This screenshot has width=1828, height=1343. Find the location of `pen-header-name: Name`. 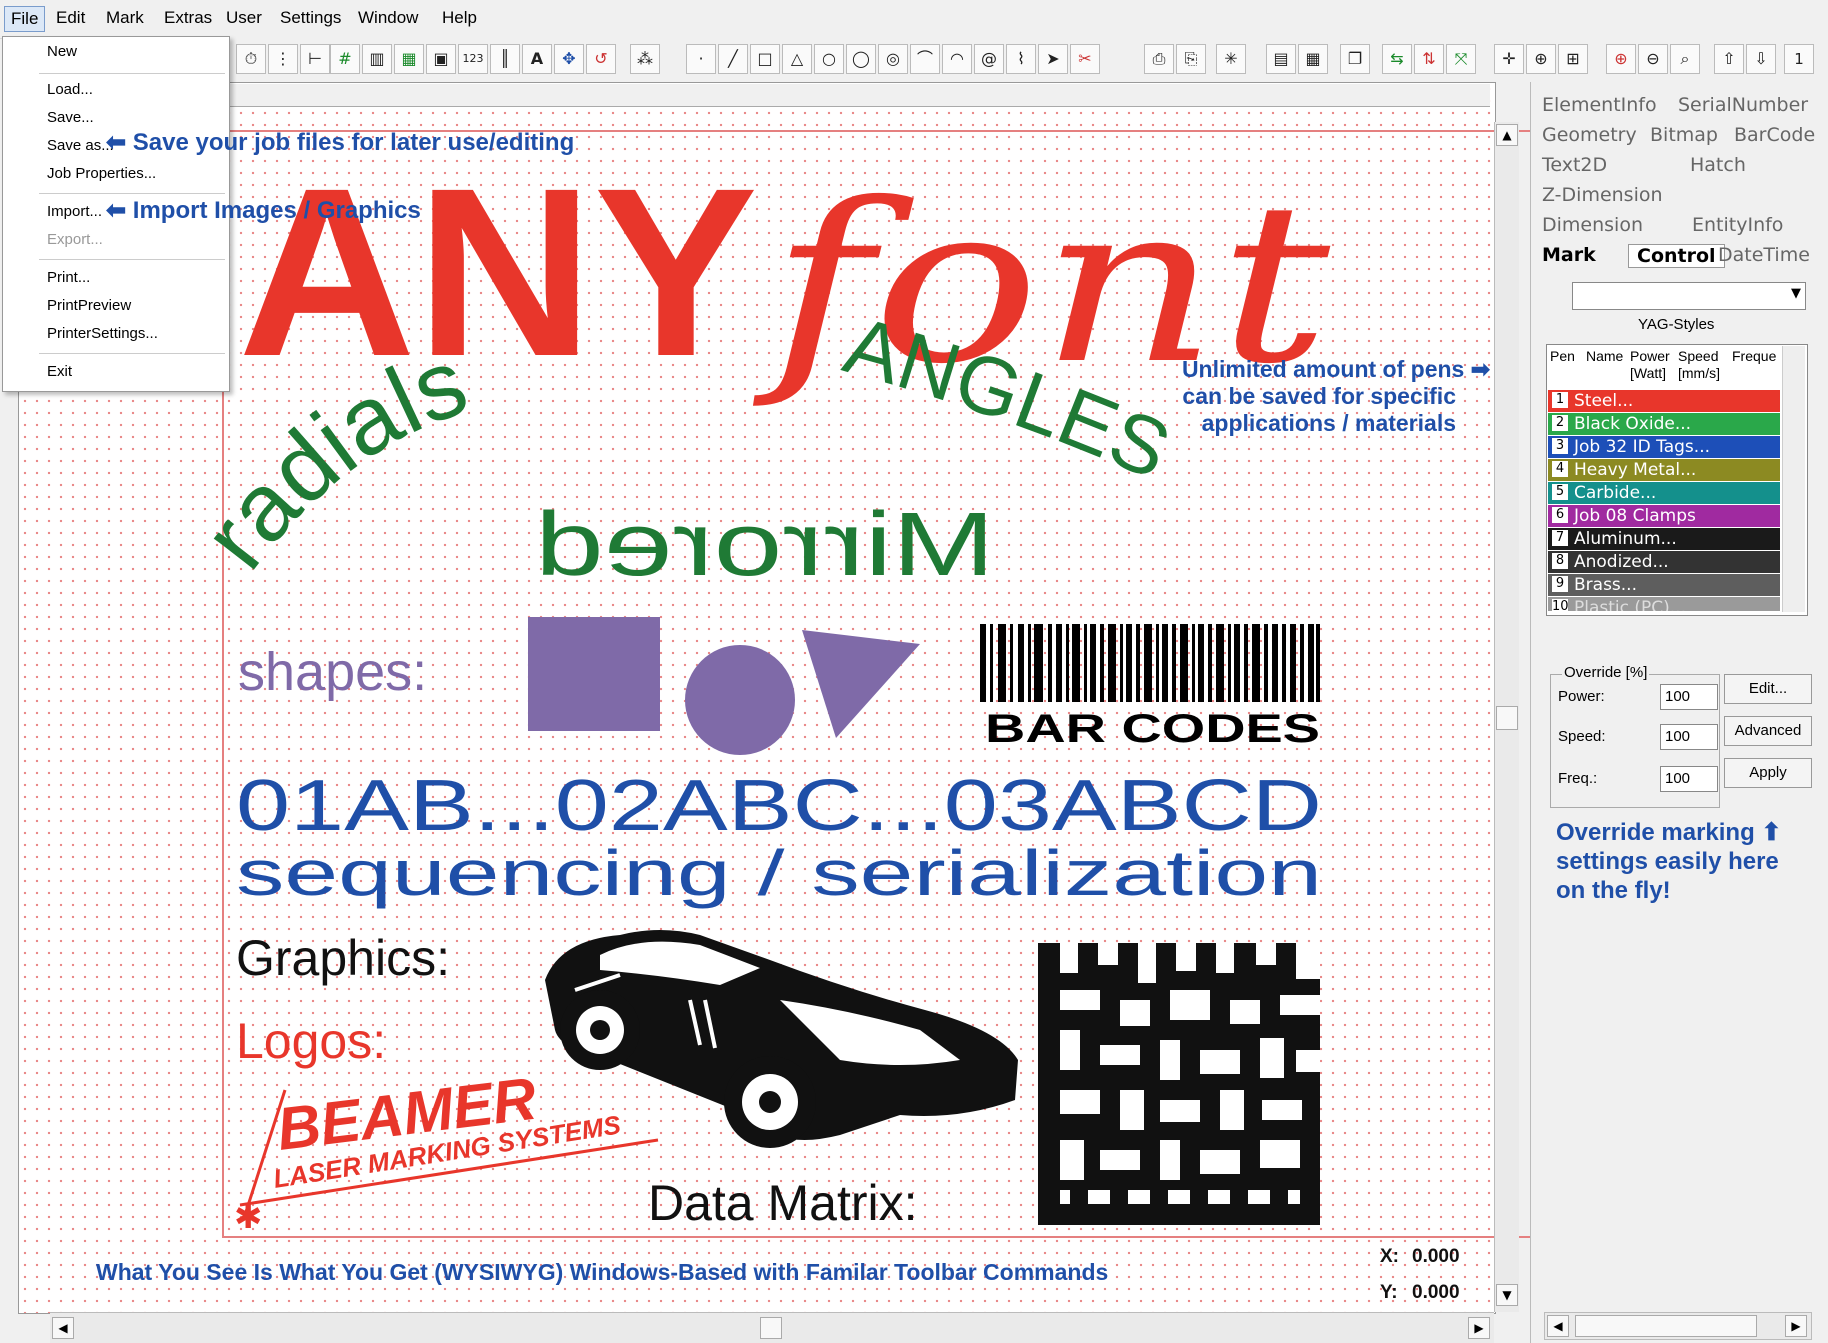

pen-header-name: Name is located at coordinates (1605, 356).